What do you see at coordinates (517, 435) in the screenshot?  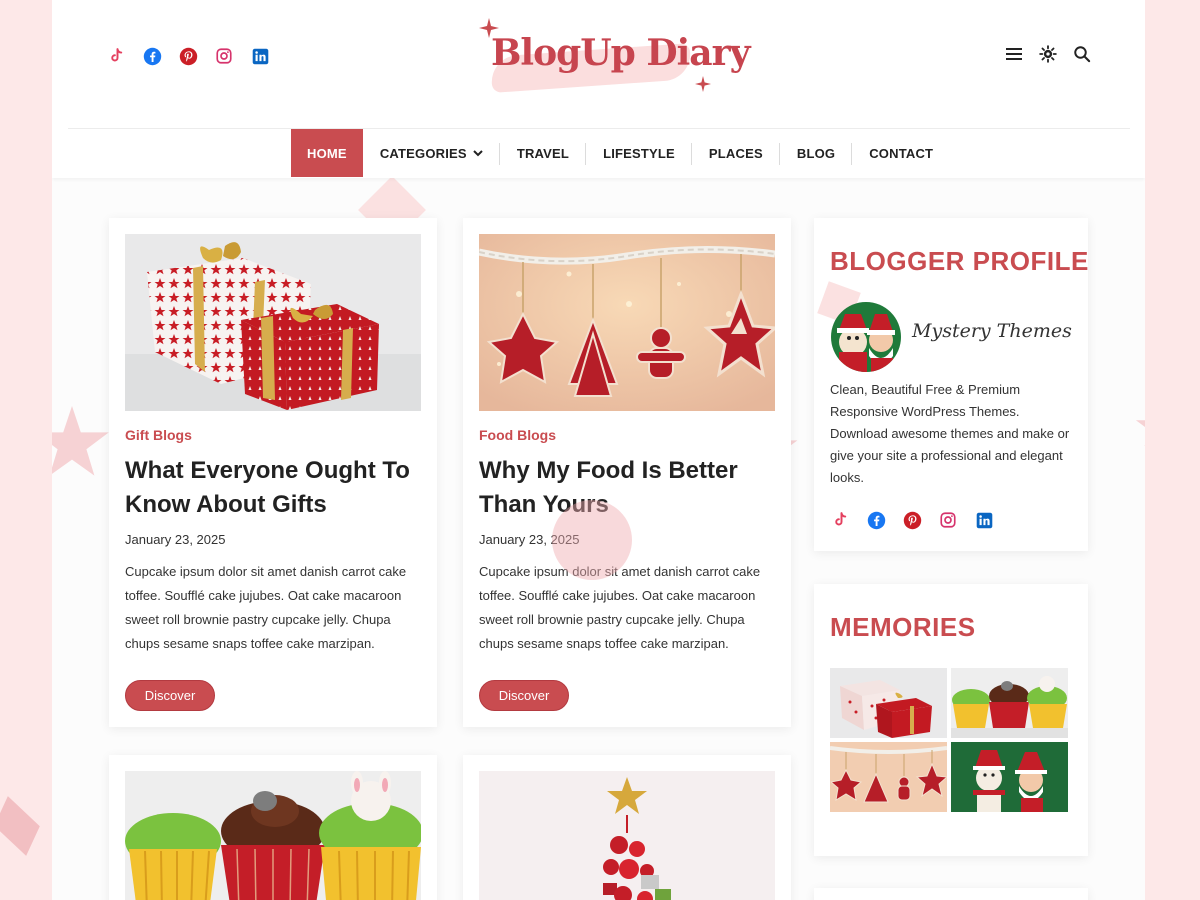 I see `post-category: Food Blogs` at bounding box center [517, 435].